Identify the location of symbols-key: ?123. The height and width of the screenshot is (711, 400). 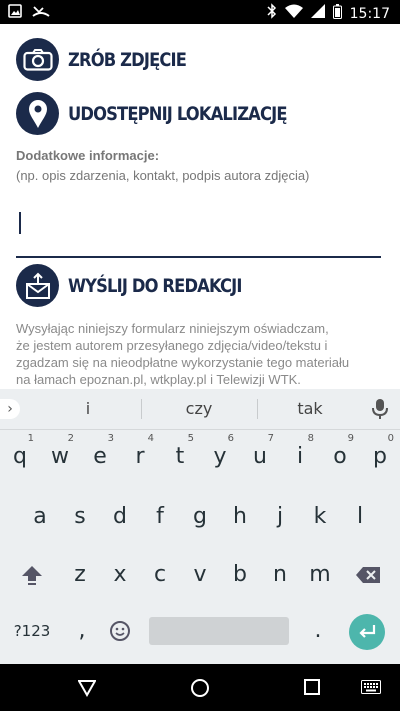
(32, 631).